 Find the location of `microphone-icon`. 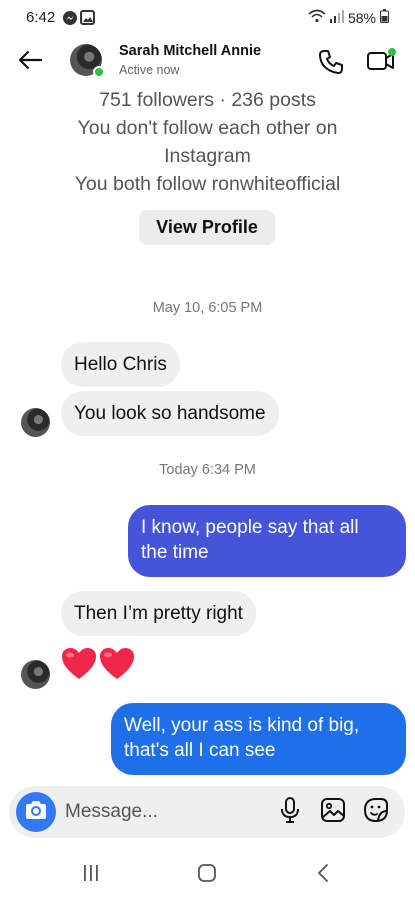

microphone-icon is located at coordinates (290, 812).